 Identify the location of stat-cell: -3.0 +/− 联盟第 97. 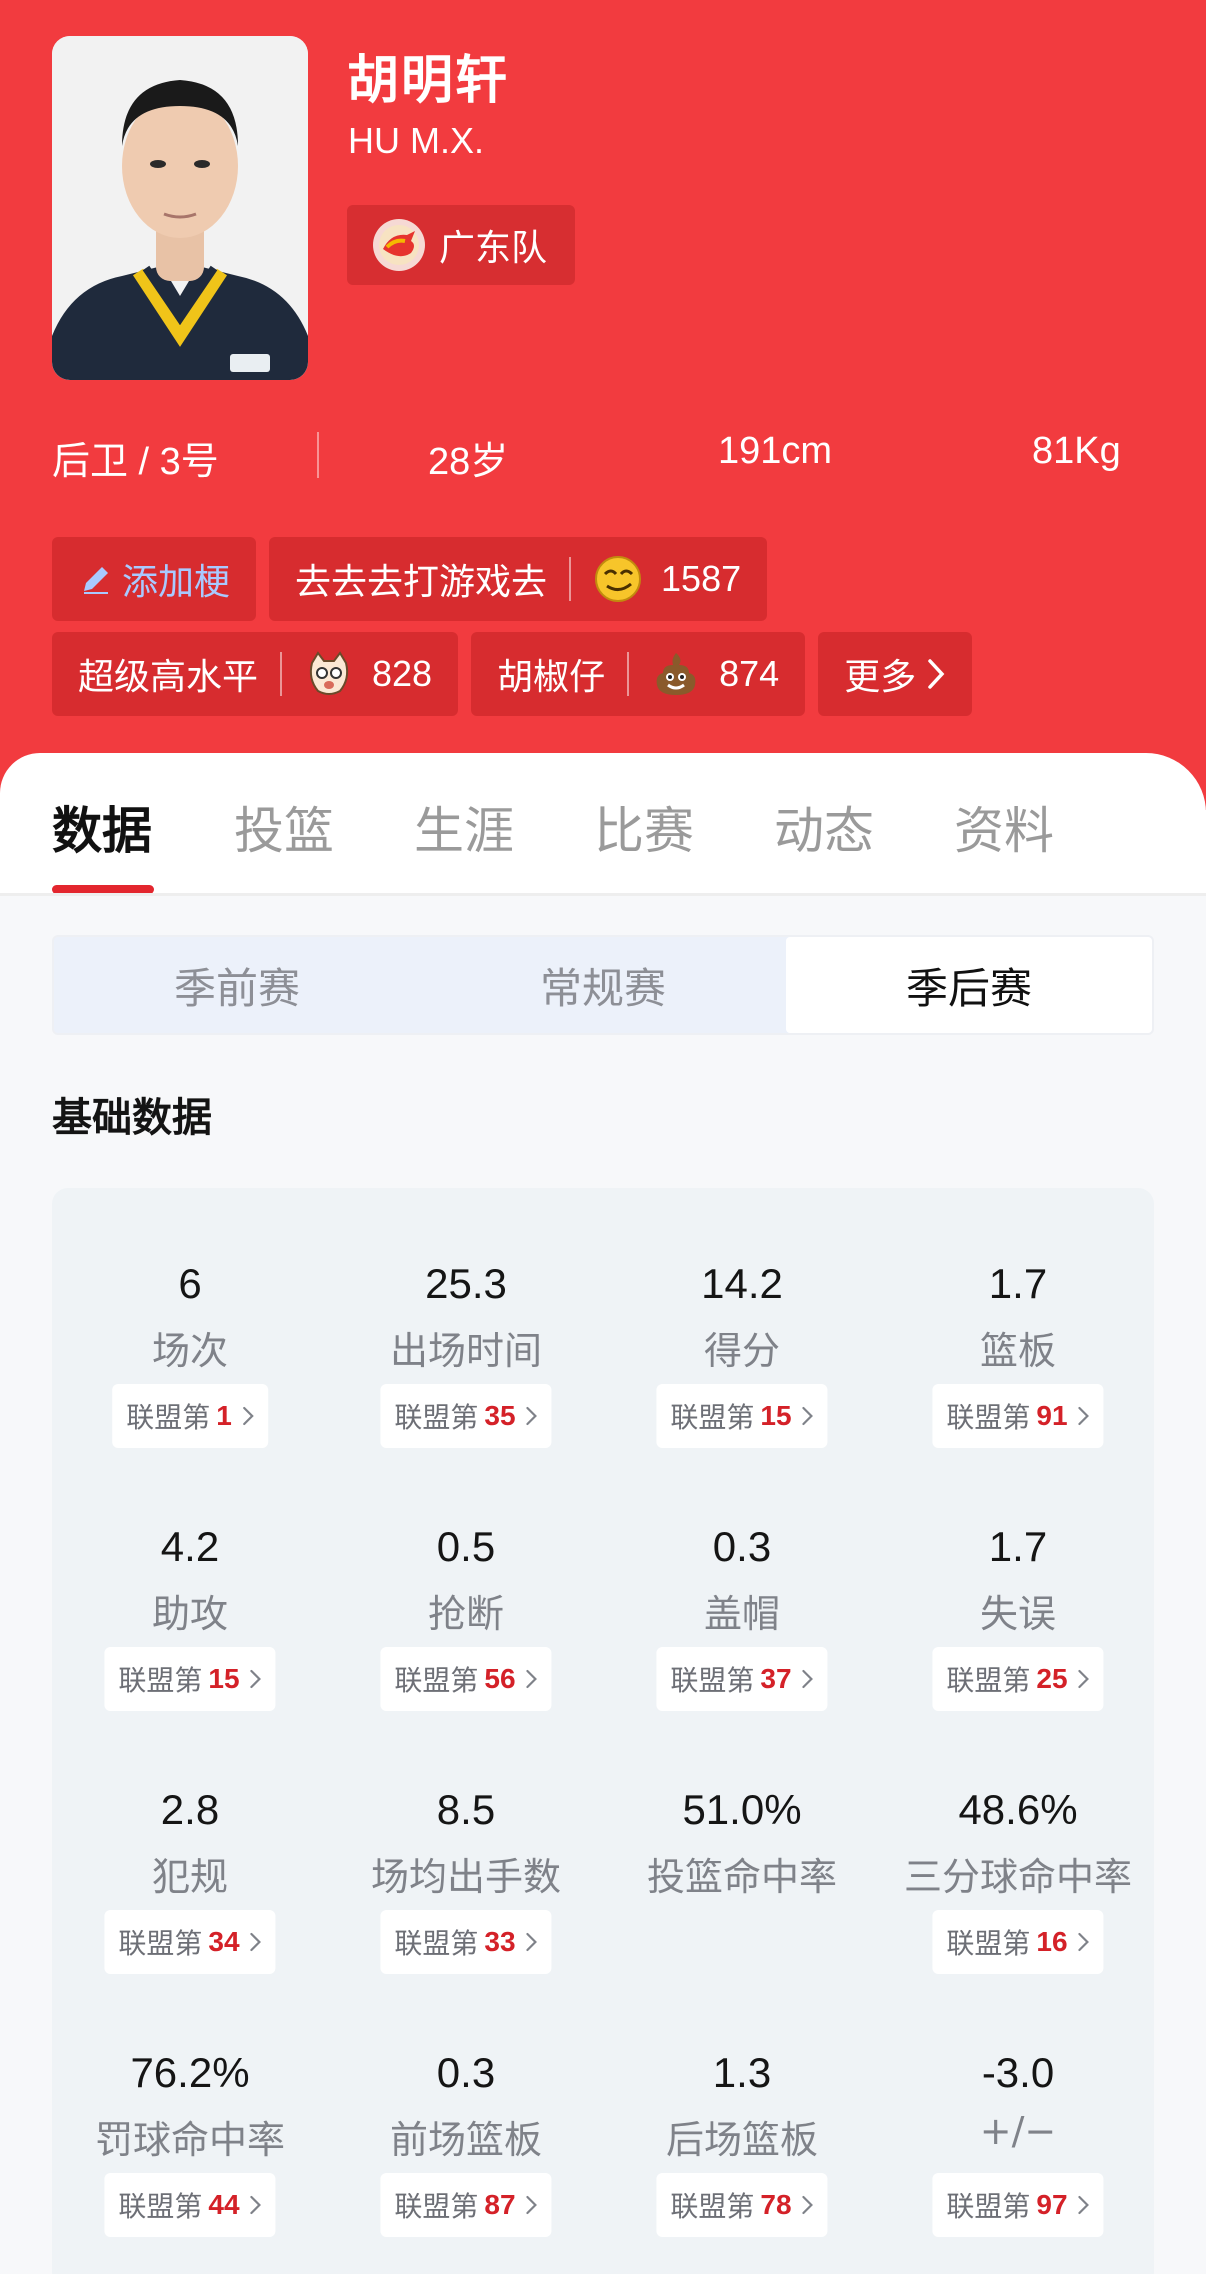
(1018, 2161).